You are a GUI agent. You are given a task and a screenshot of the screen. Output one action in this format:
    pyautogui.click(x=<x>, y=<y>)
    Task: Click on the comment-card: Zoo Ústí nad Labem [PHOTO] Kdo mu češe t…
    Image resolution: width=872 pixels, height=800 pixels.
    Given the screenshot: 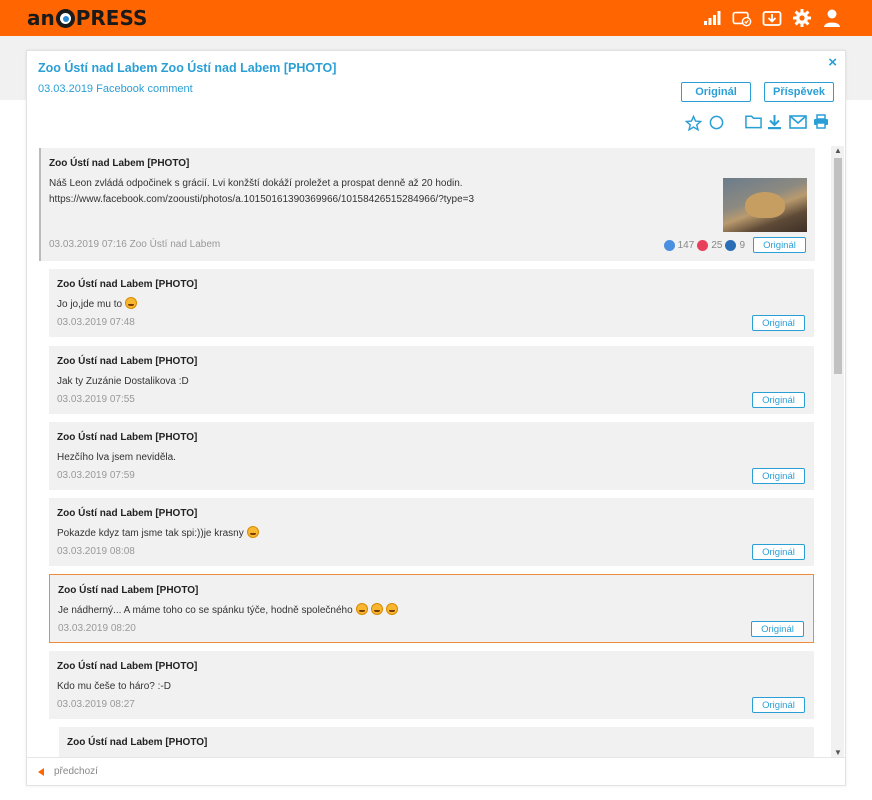 What is the action you would take?
    pyautogui.click(x=431, y=685)
    